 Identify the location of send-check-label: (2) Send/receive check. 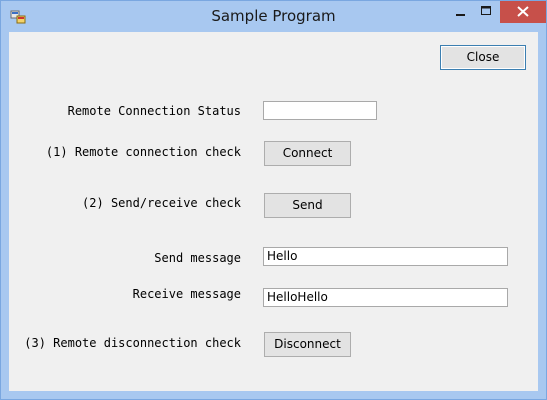
(161, 203).